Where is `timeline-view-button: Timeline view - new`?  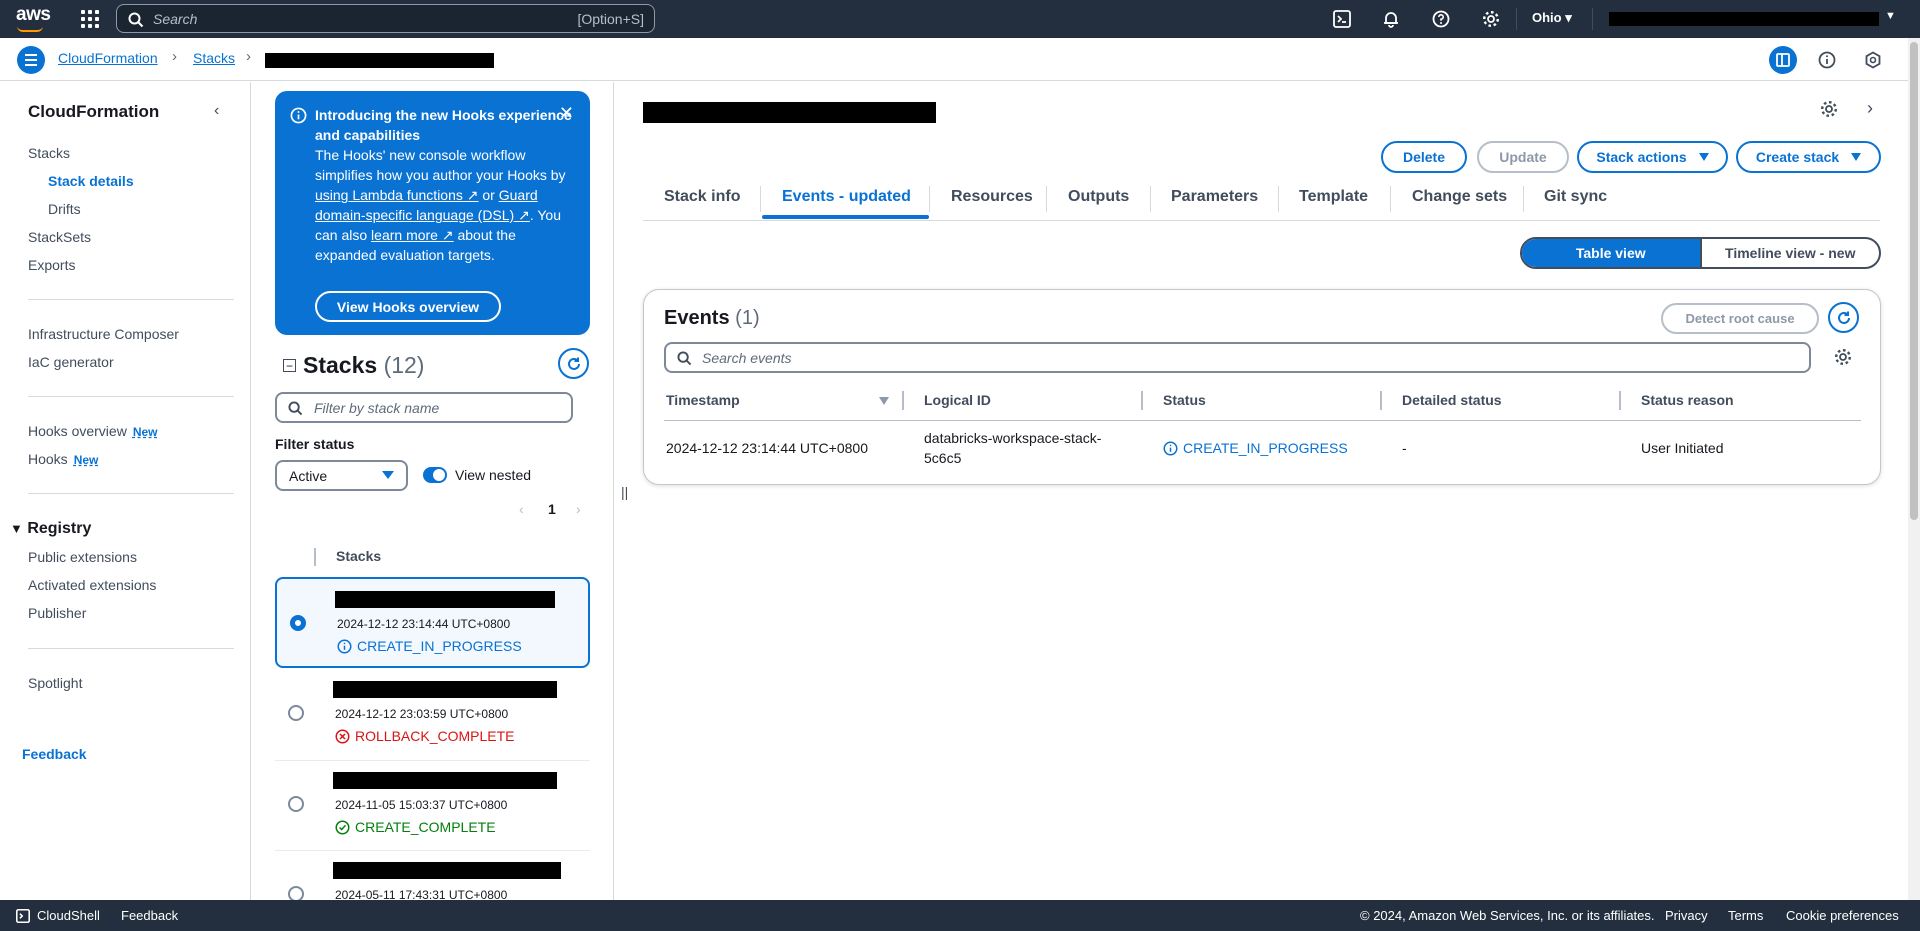 timeline-view-button: Timeline view - new is located at coordinates (1791, 253).